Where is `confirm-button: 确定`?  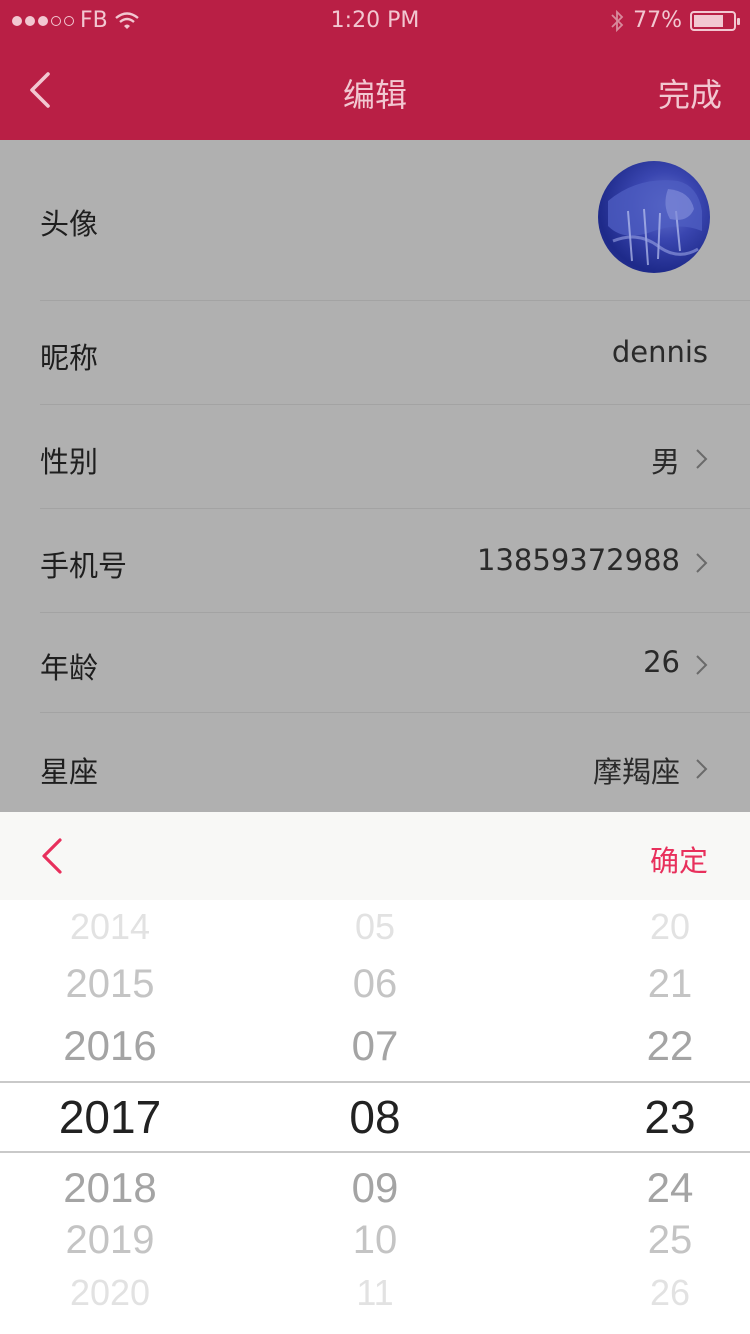
confirm-button: 确定 is located at coordinates (679, 859).